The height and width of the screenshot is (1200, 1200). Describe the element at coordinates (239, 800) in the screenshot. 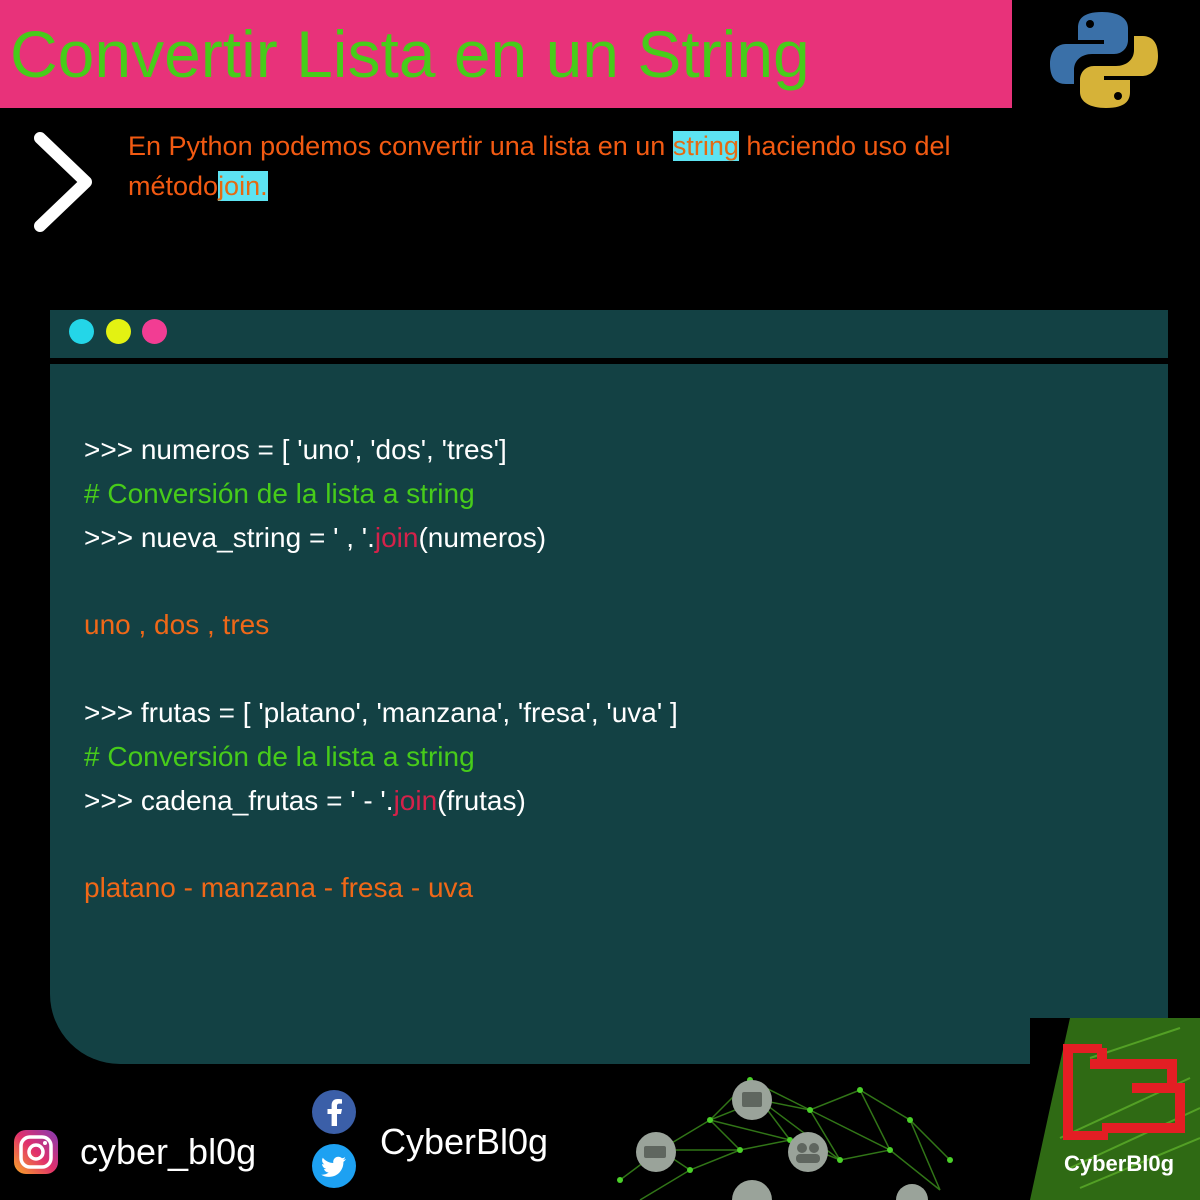

I see `code-text: >>> cadena_frutas = ' - '.` at that location.